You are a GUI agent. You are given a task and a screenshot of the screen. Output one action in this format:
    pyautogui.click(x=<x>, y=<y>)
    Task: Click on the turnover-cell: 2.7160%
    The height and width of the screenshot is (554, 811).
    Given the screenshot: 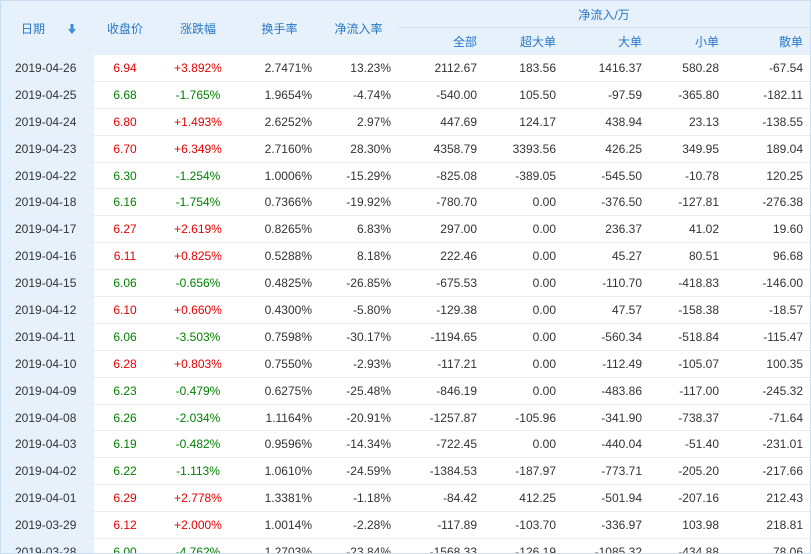 What is the action you would take?
    pyautogui.click(x=279, y=149)
    